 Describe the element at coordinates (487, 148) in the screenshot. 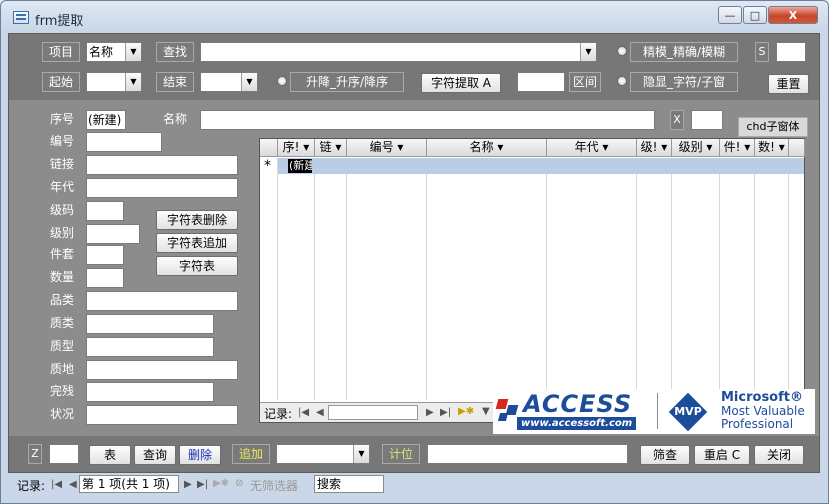

I see `column-header-mingcheng: 名称 ▾` at that location.